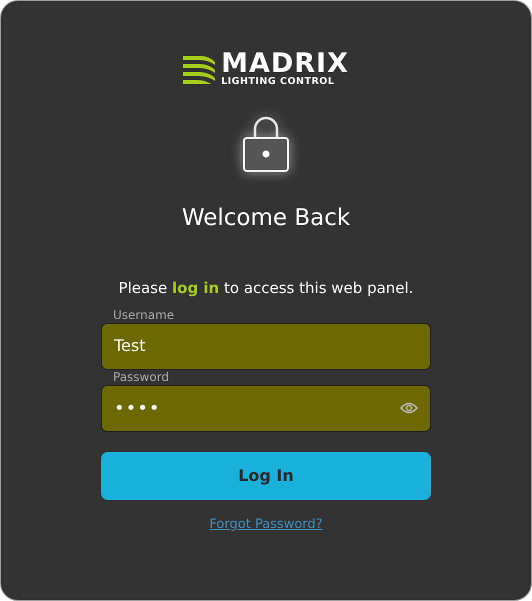  I want to click on field-label: Username, so click(144, 315).